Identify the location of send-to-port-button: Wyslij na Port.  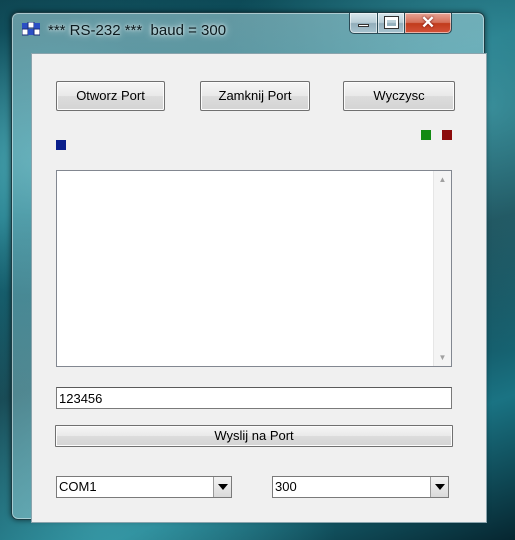
(254, 436).